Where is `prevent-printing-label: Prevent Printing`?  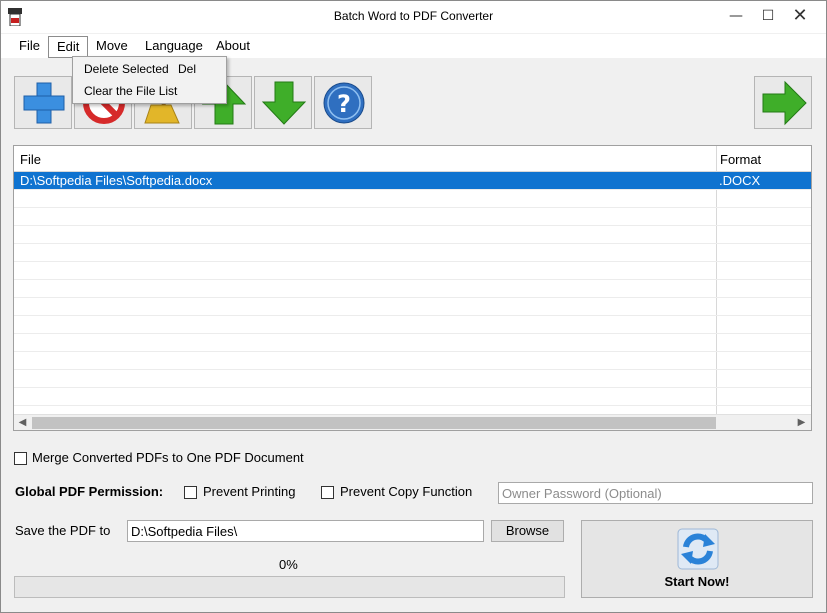 prevent-printing-label: Prevent Printing is located at coordinates (249, 491).